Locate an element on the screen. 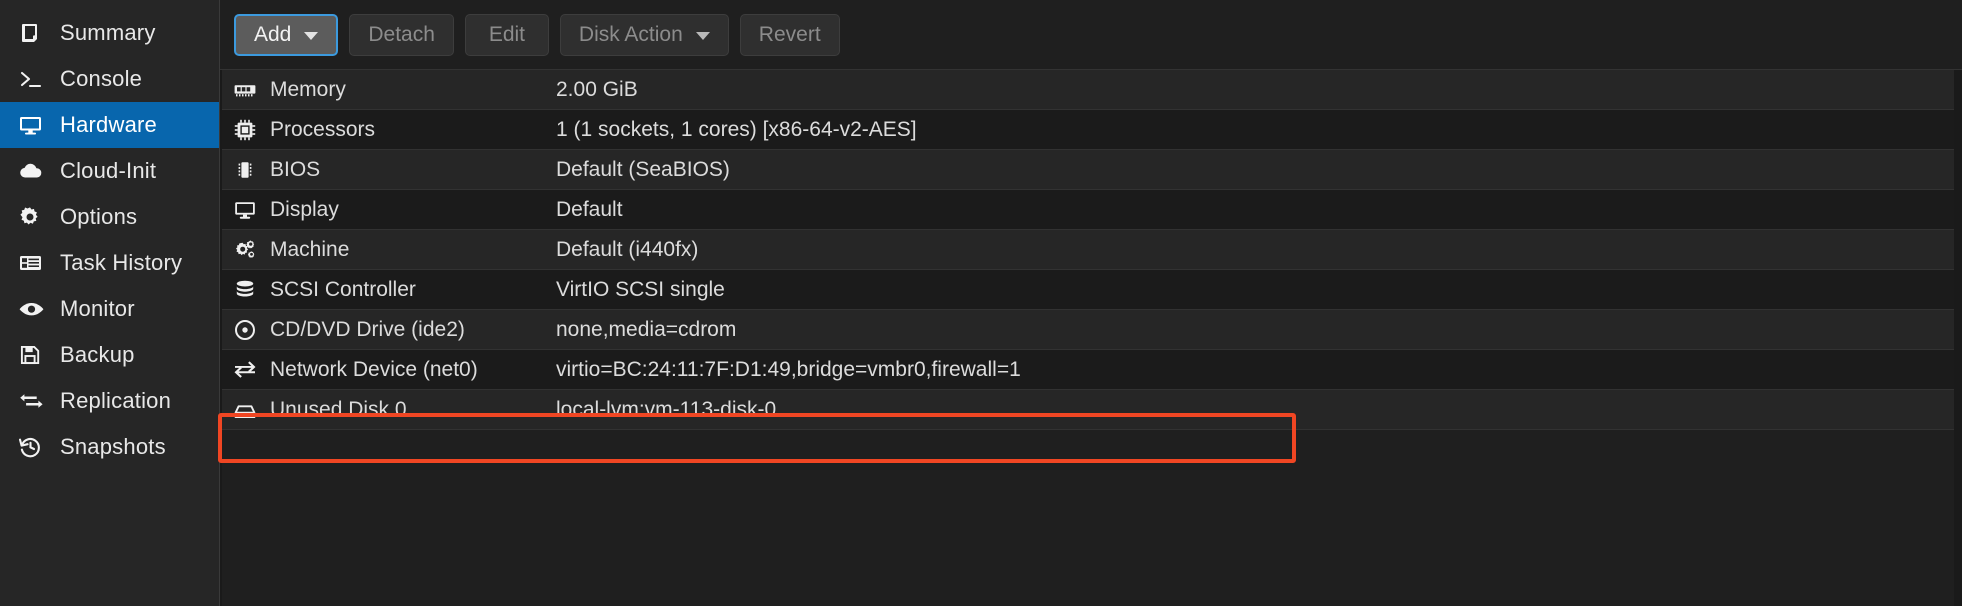  row-name: Network Device (net0) is located at coordinates (374, 369).